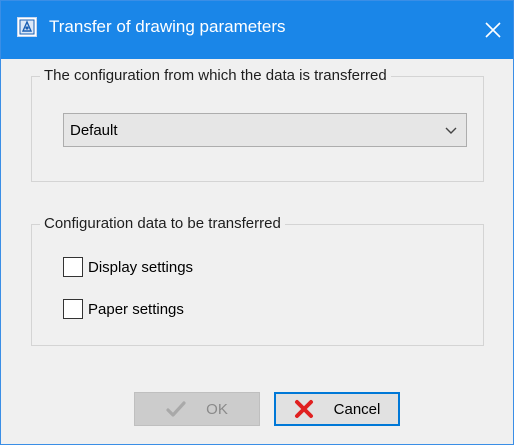 This screenshot has height=445, width=514. What do you see at coordinates (94, 130) in the screenshot?
I see `configuration-dropdown-value: Default` at bounding box center [94, 130].